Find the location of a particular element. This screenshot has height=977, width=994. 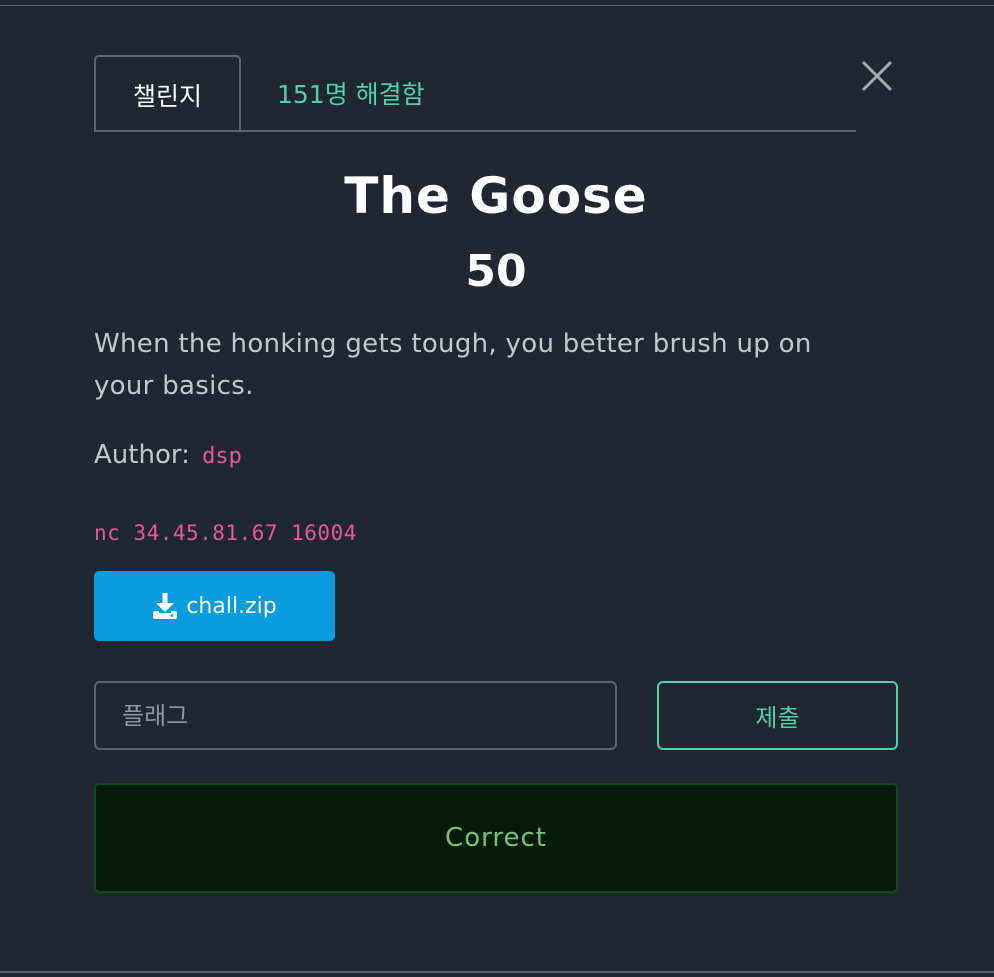

challenge-points: 50 is located at coordinates (496, 271).